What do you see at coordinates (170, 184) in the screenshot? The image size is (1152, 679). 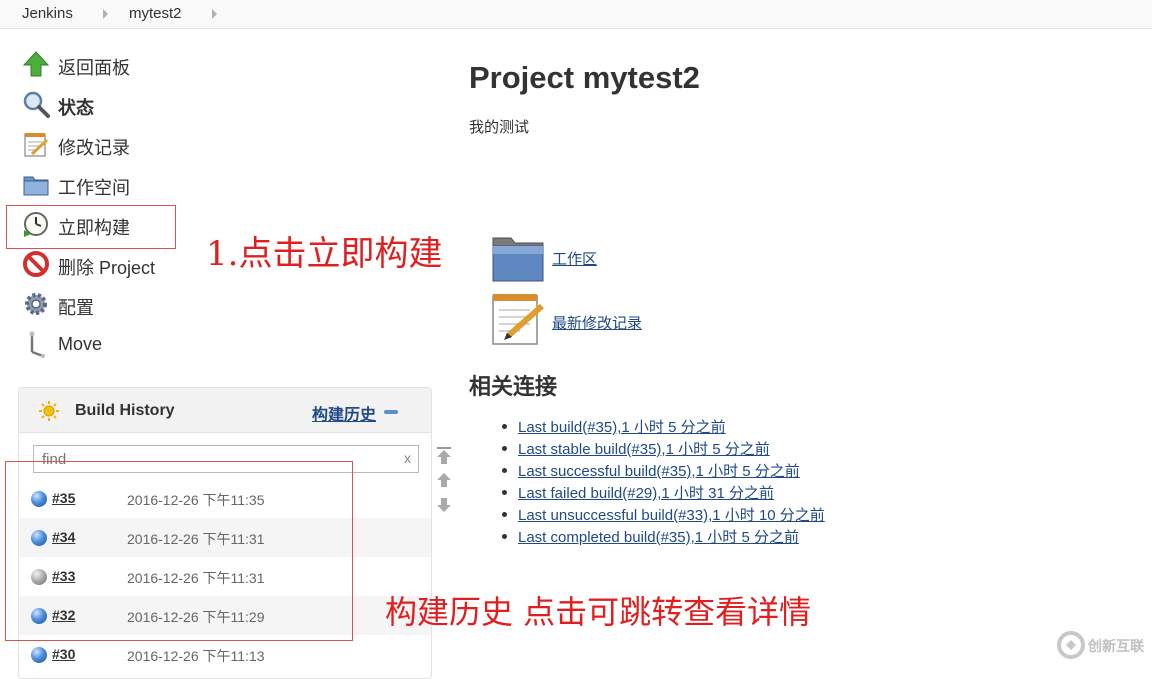 I see `task-workspace: 工作空间` at bounding box center [170, 184].